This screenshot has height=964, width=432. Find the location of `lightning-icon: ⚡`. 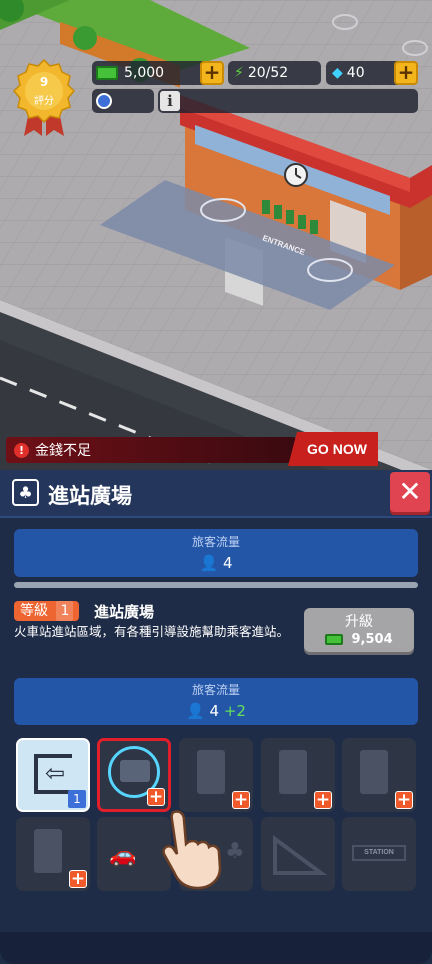

lightning-icon: ⚡ is located at coordinates (239, 73).